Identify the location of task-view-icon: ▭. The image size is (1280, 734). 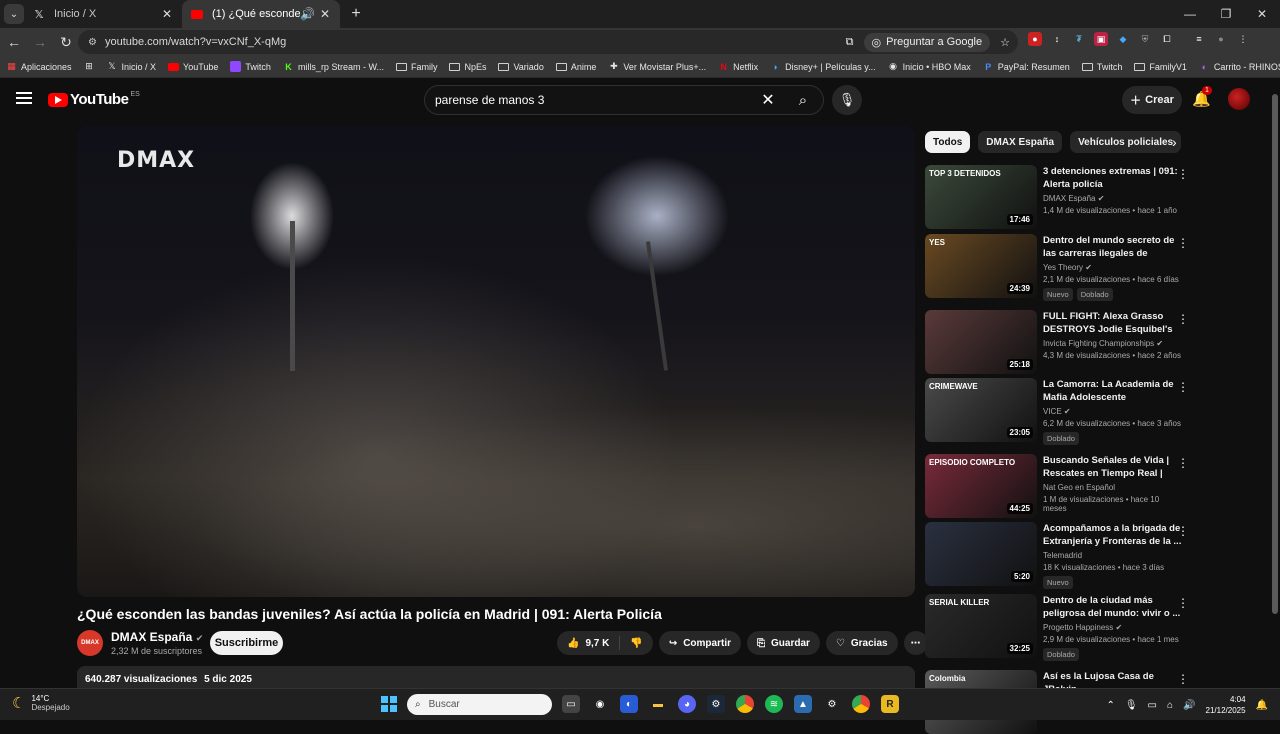
(571, 704).